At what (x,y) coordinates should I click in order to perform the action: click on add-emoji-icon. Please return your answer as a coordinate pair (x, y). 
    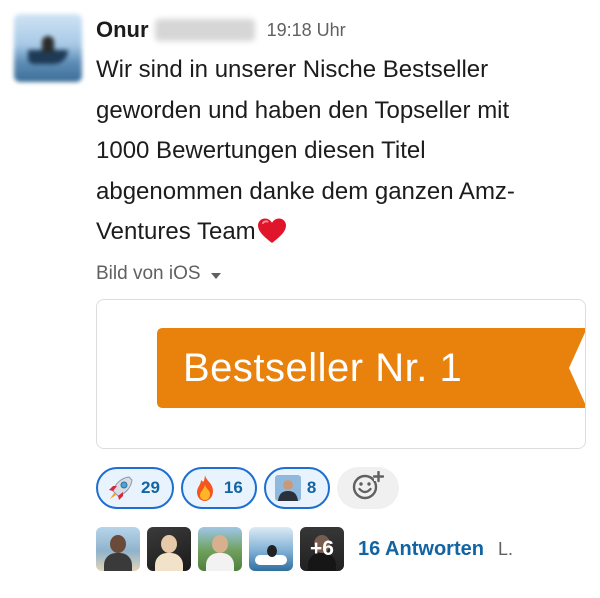
    Looking at the image, I should click on (368, 488).